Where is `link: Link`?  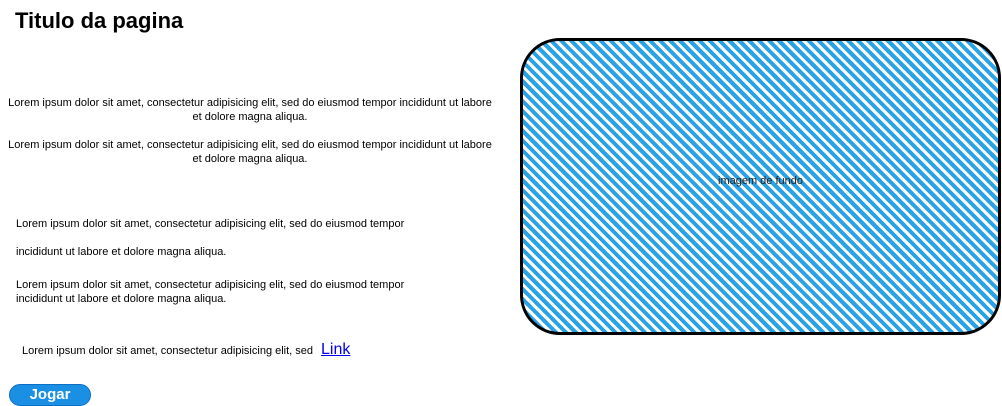
link: Link is located at coordinates (335, 349).